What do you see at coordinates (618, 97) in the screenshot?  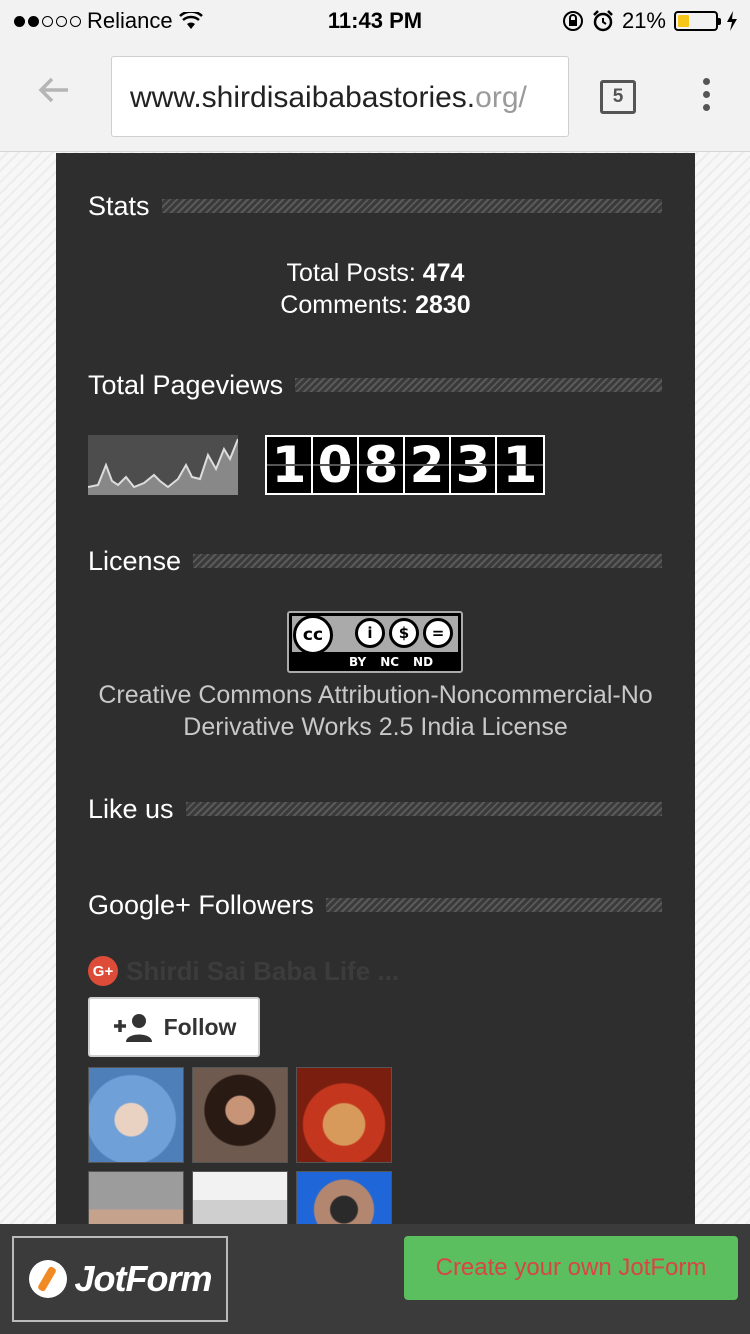 I see `tab-switcher-button: 5` at bounding box center [618, 97].